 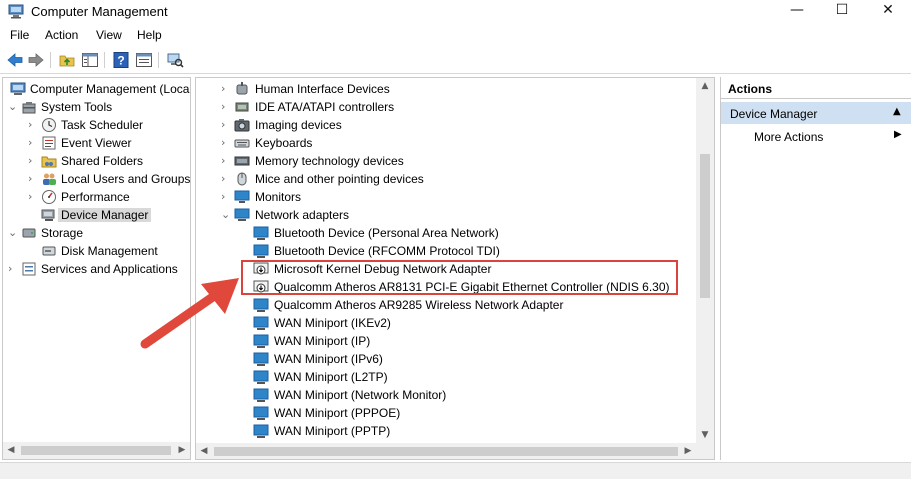 What do you see at coordinates (816, 137) in the screenshot?
I see `more-actions-item: More Actions ▶` at bounding box center [816, 137].